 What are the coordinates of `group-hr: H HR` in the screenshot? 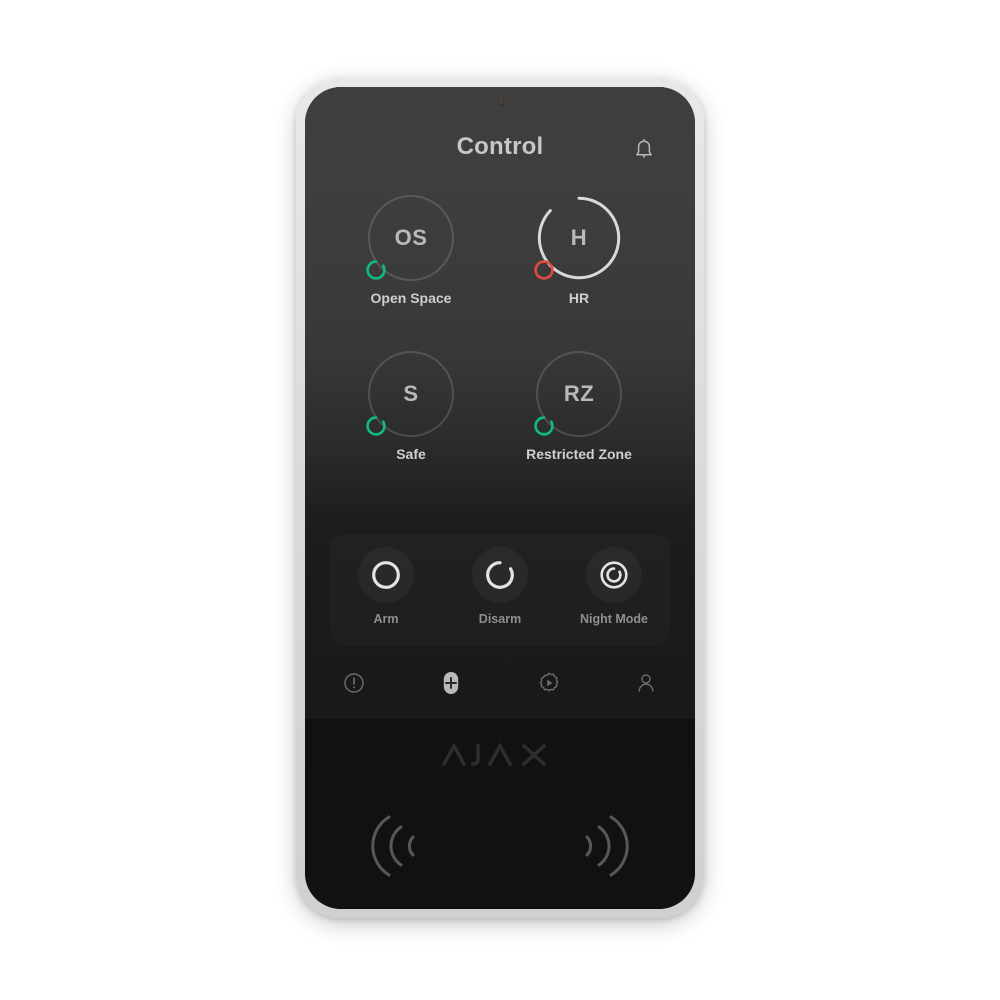 It's located at (579, 250).